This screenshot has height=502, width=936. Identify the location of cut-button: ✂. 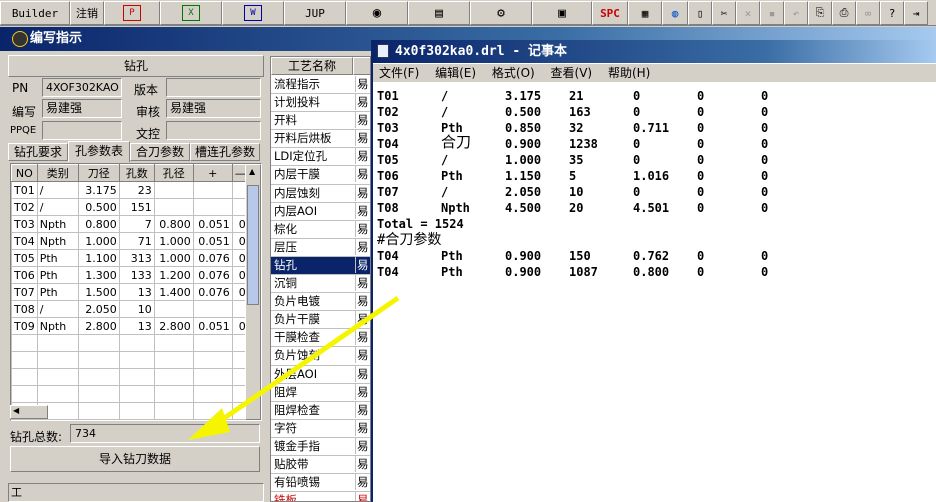
(724, 13).